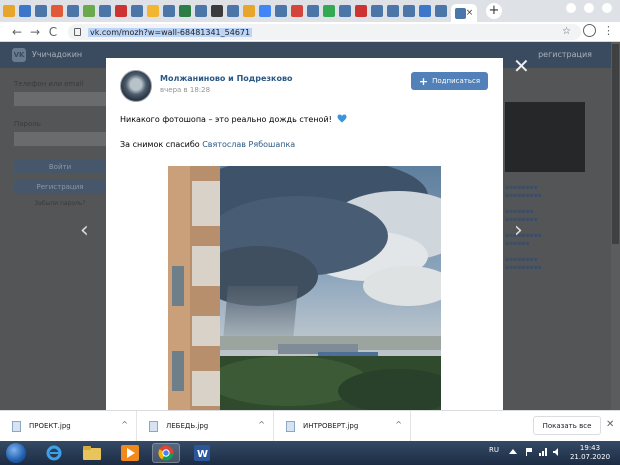 The width and height of the screenshot is (620, 465). I want to click on taskbar-media-button, so click(130, 453).